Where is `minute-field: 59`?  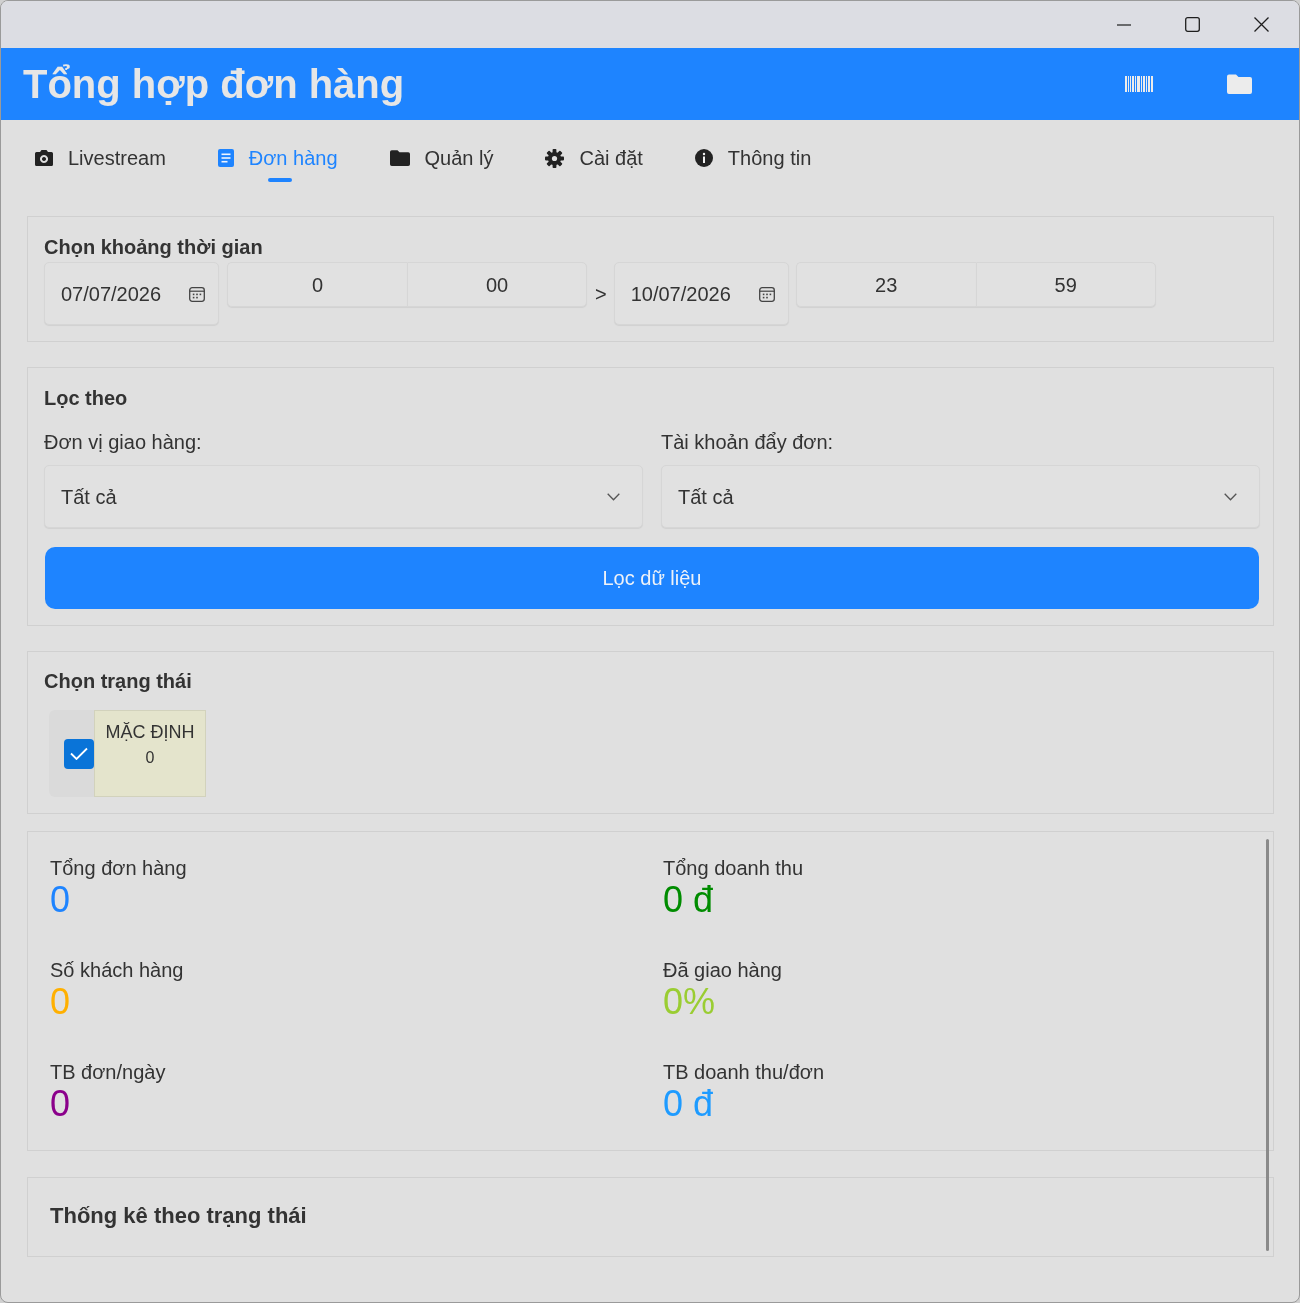
minute-field: 59 is located at coordinates (1065, 284).